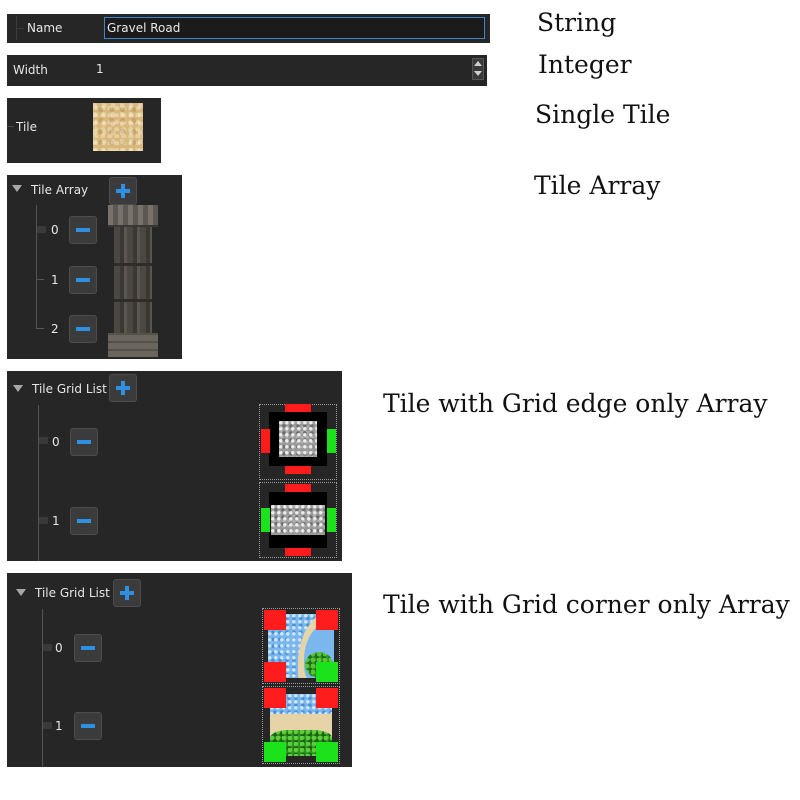 The height and width of the screenshot is (800, 800). Describe the element at coordinates (577, 22) in the screenshot. I see `string-caption: String` at that location.